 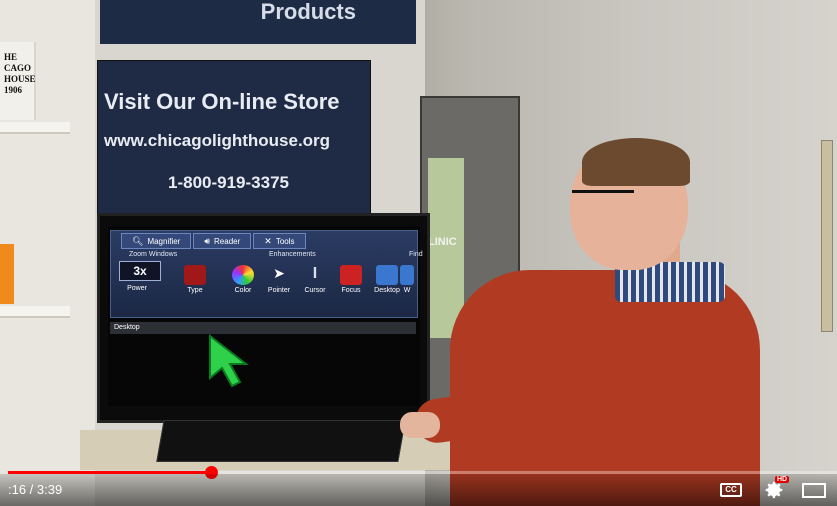 What do you see at coordinates (217, 140) in the screenshot?
I see `poster-url: www.chicagolighthouse.org` at bounding box center [217, 140].